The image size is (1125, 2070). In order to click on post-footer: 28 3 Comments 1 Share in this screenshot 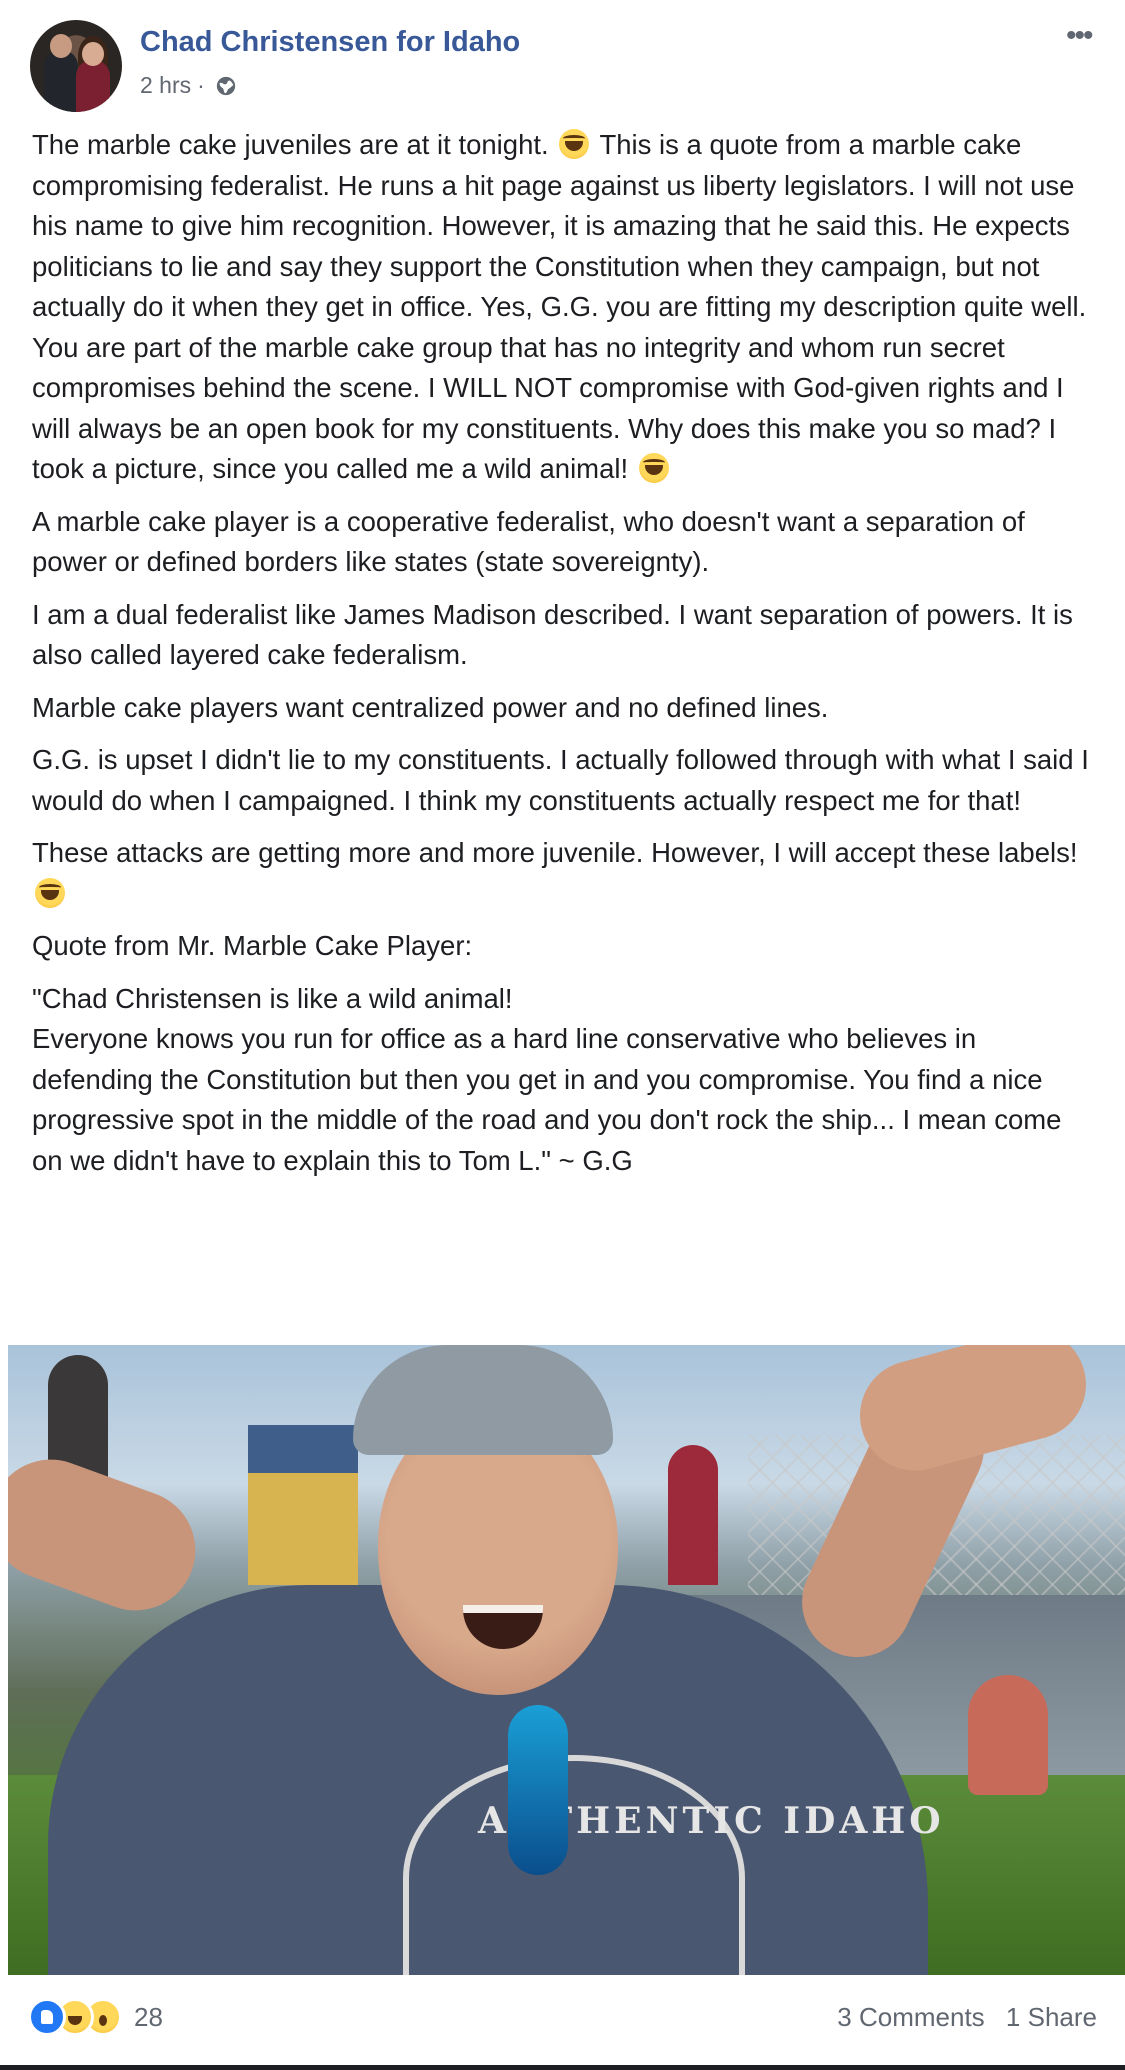, I will do `click(562, 2020)`.